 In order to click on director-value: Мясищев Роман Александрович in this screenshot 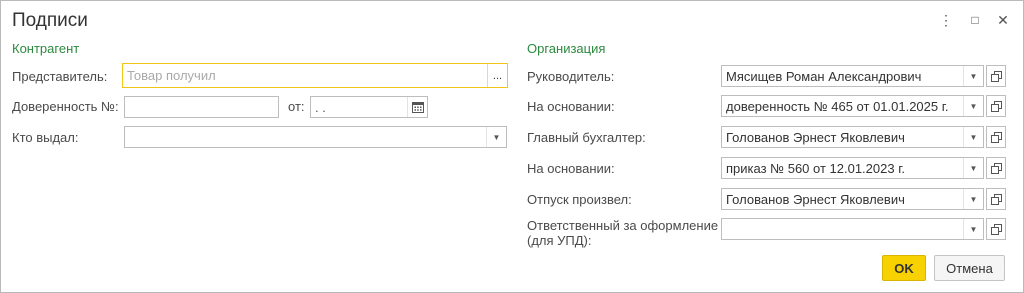, I will do `click(824, 76)`.